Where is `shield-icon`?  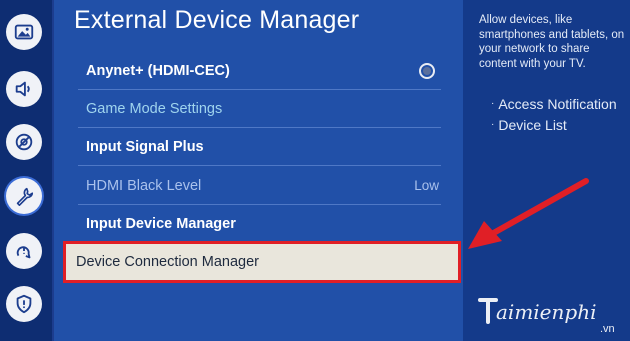 shield-icon is located at coordinates (24, 304).